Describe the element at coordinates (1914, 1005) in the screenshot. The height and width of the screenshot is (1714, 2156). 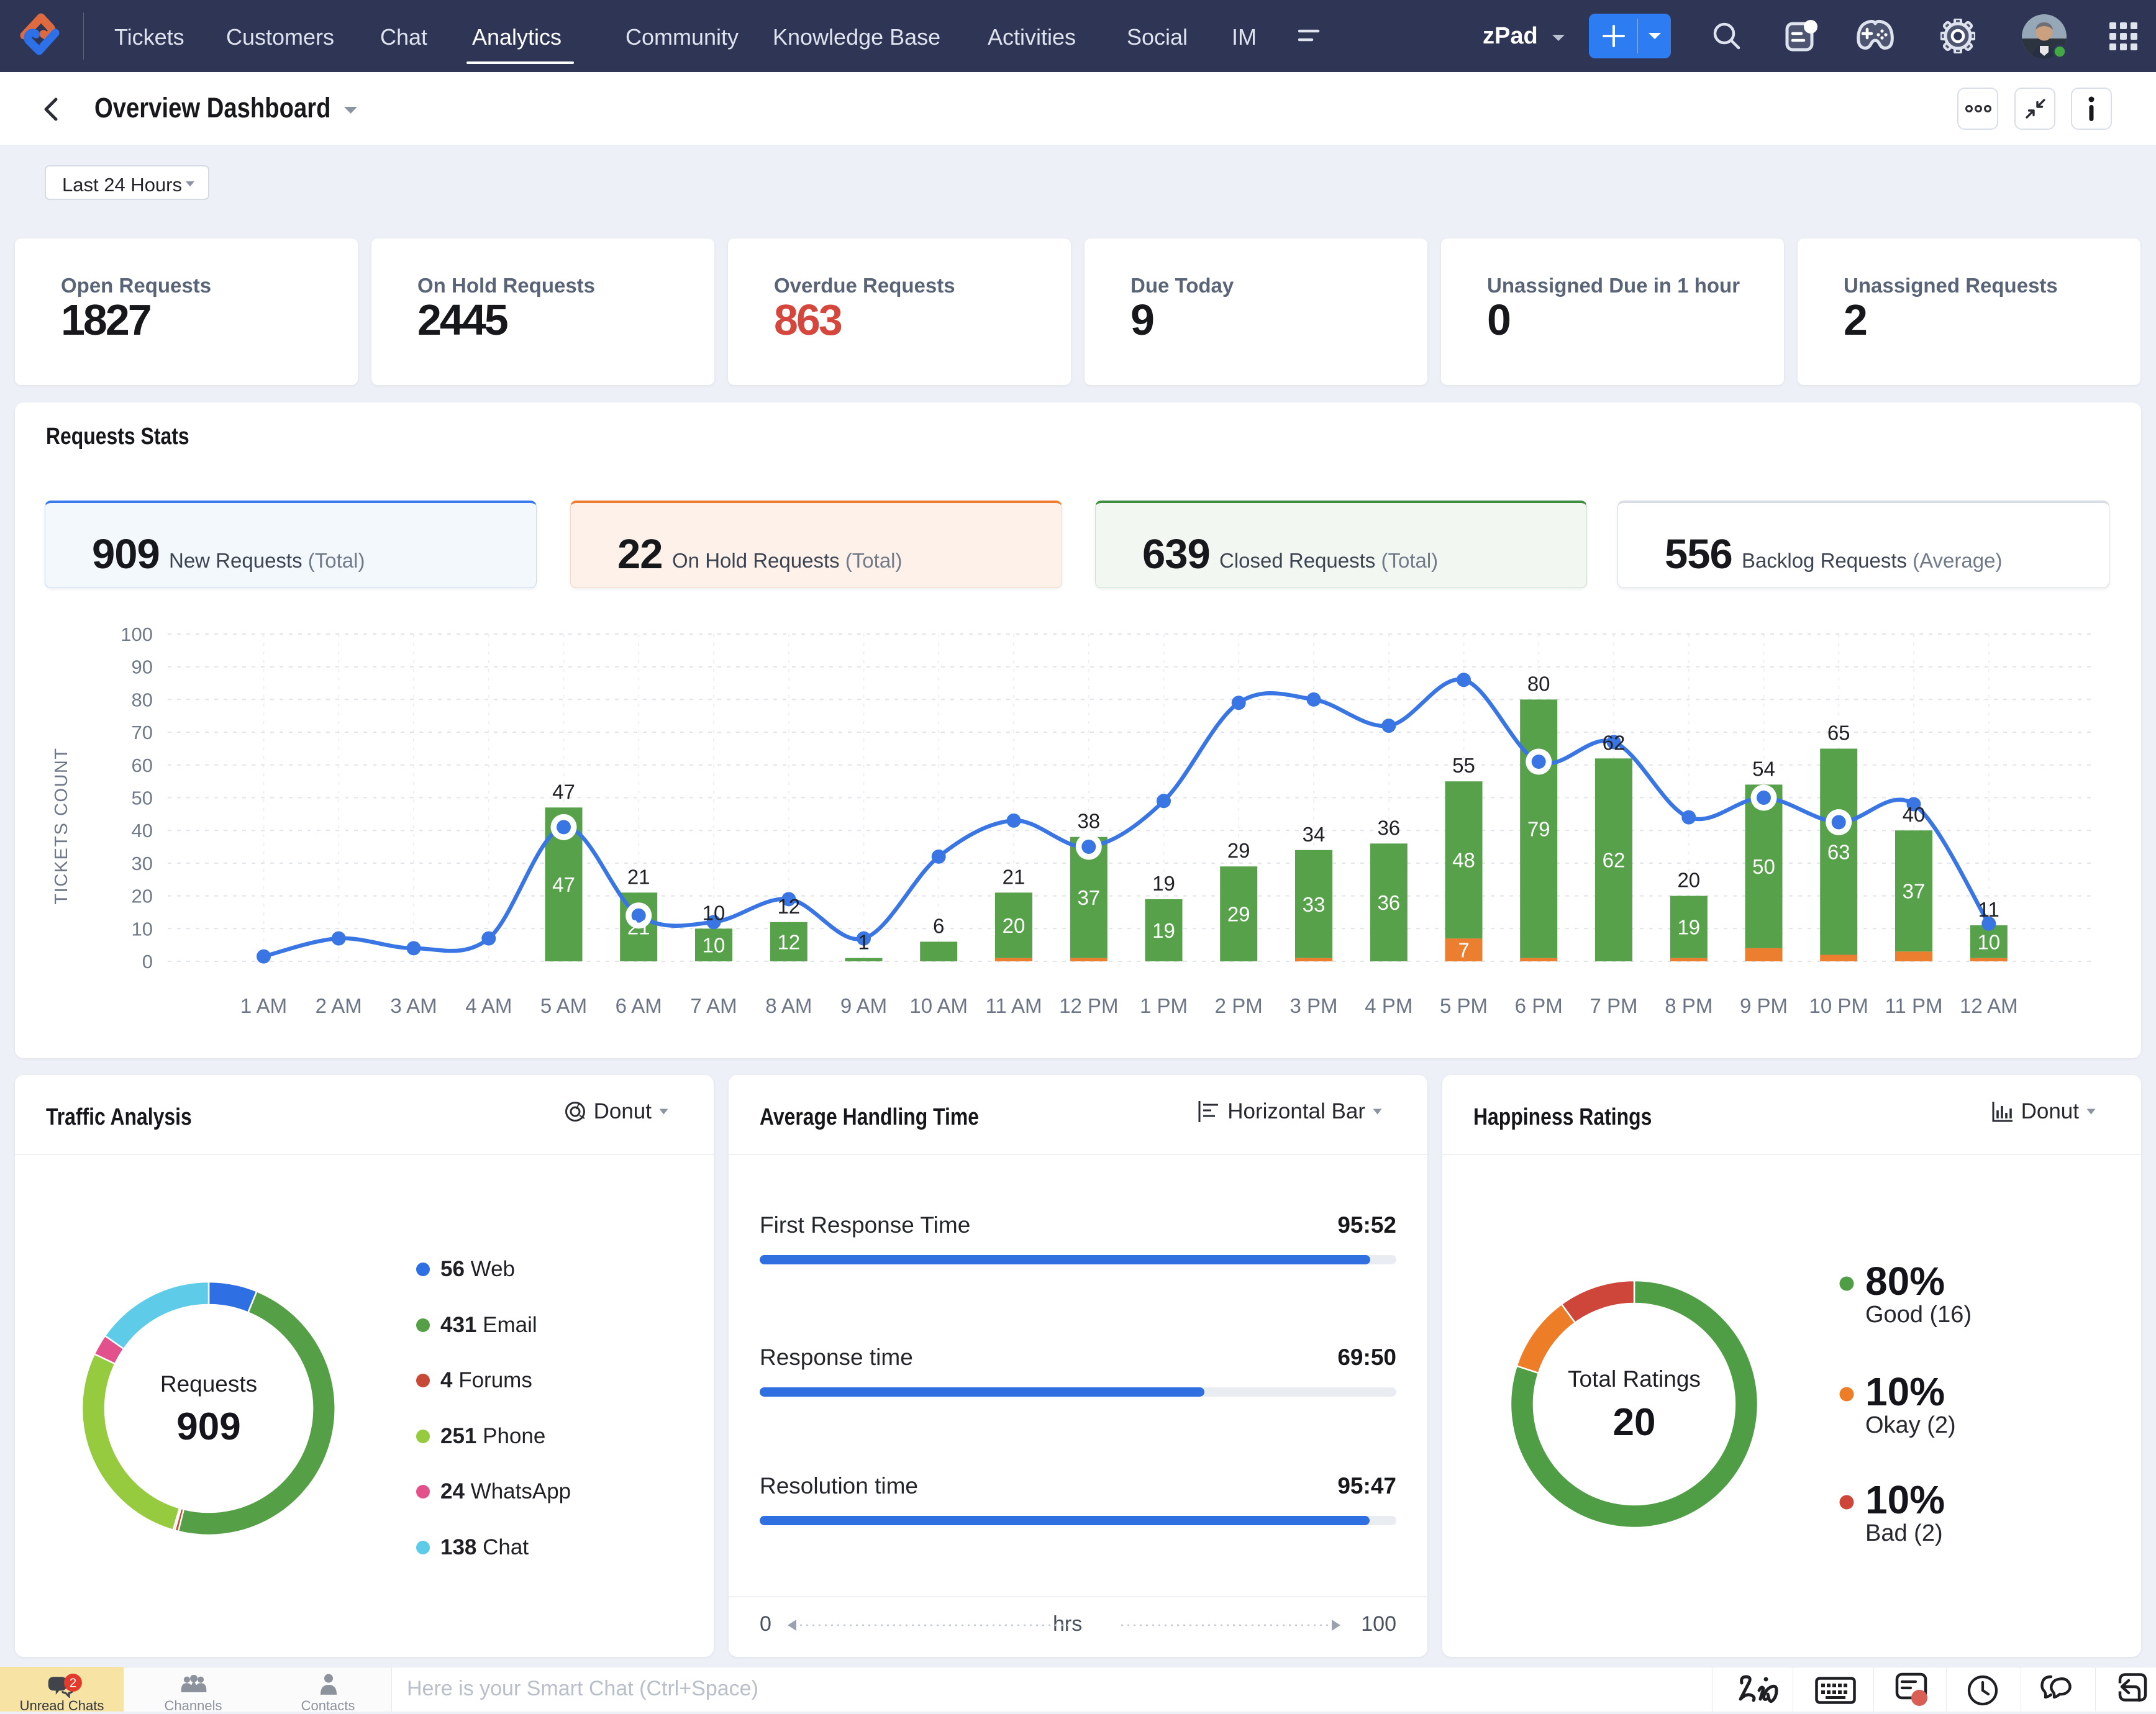
I see `svg-text: 11 PM` at that location.